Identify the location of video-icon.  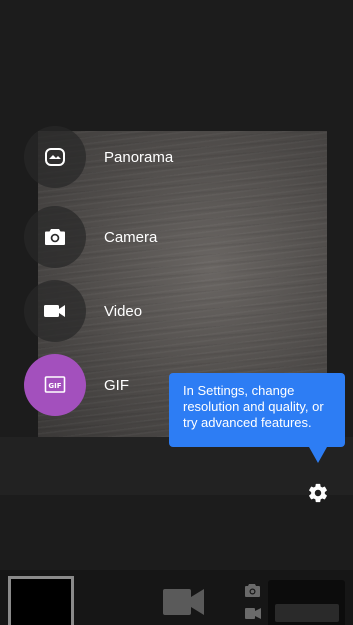
(54, 311).